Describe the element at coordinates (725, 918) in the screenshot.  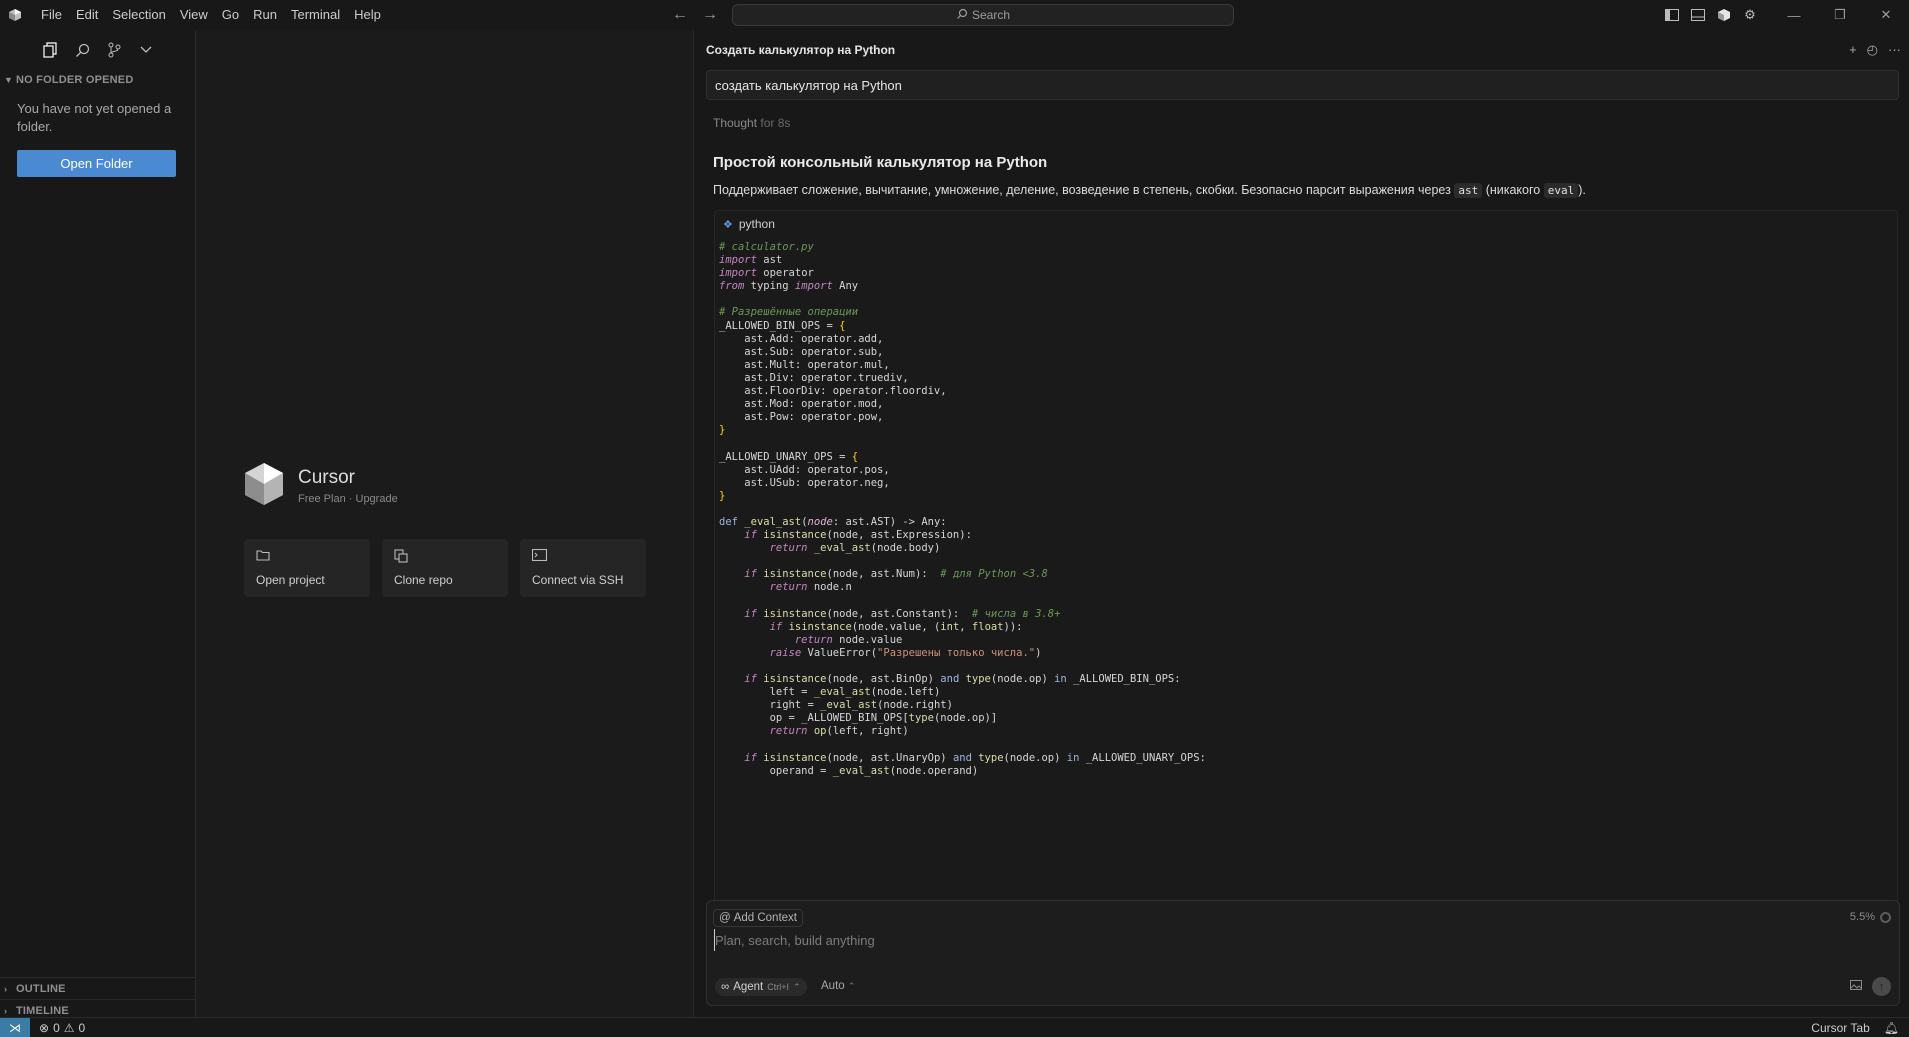
I see `at-icon: @` at that location.